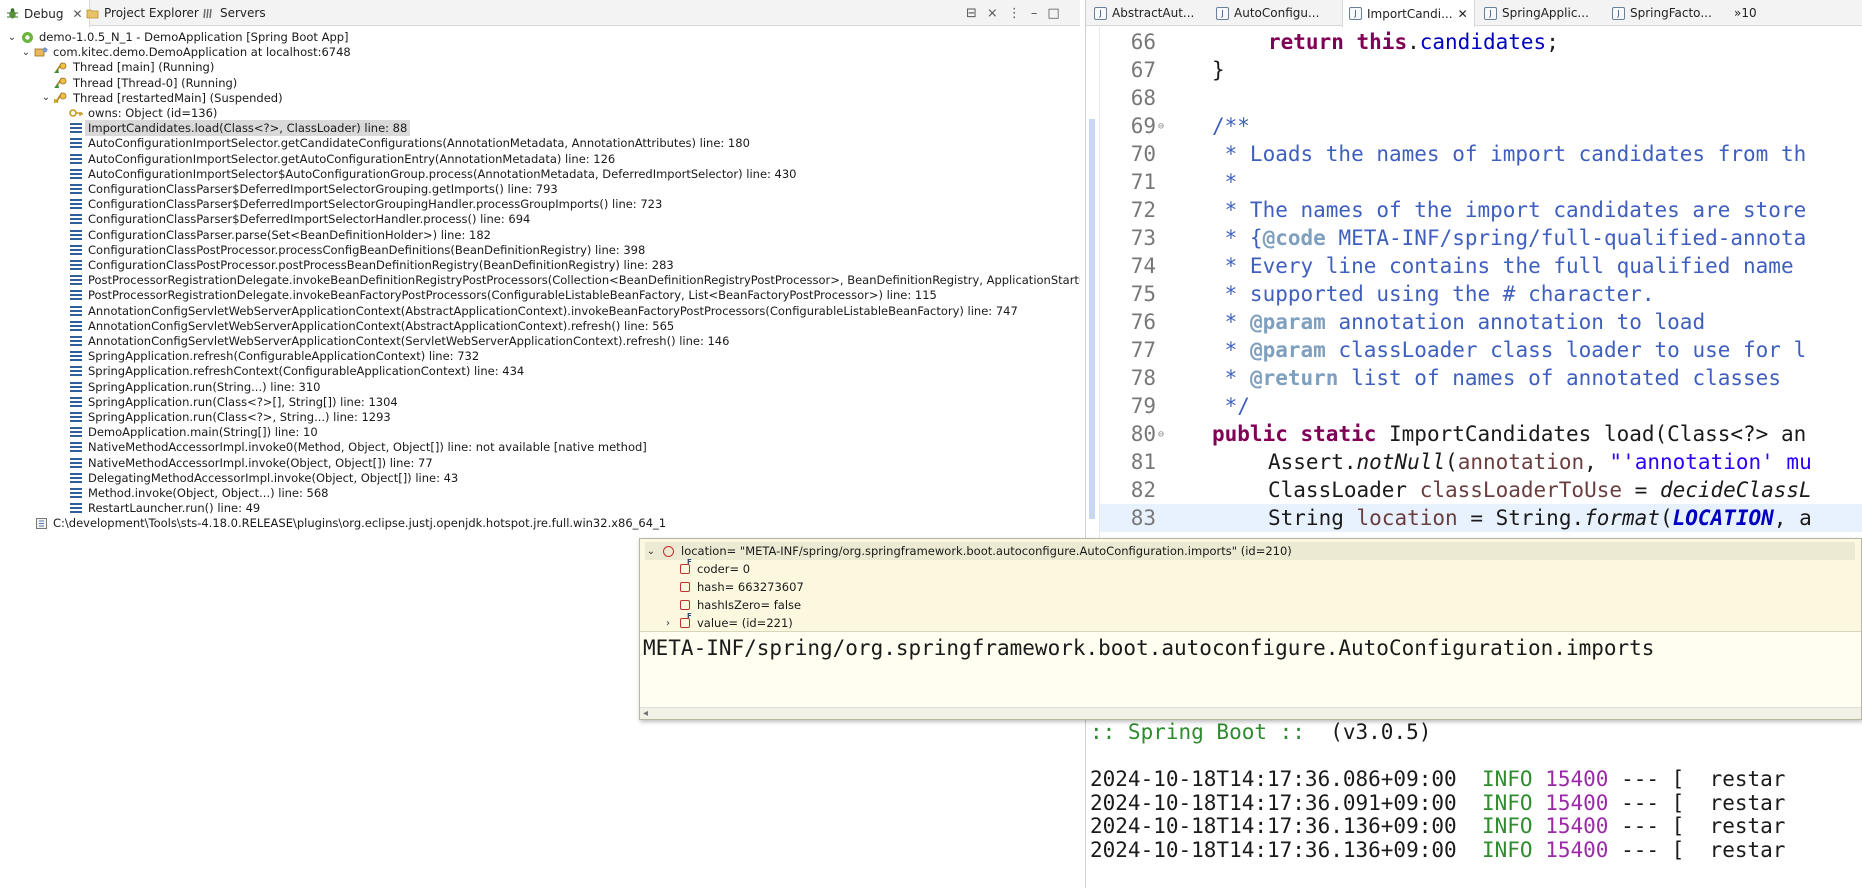 This screenshot has height=888, width=1862. I want to click on code-line-68: 68, so click(1481, 98).